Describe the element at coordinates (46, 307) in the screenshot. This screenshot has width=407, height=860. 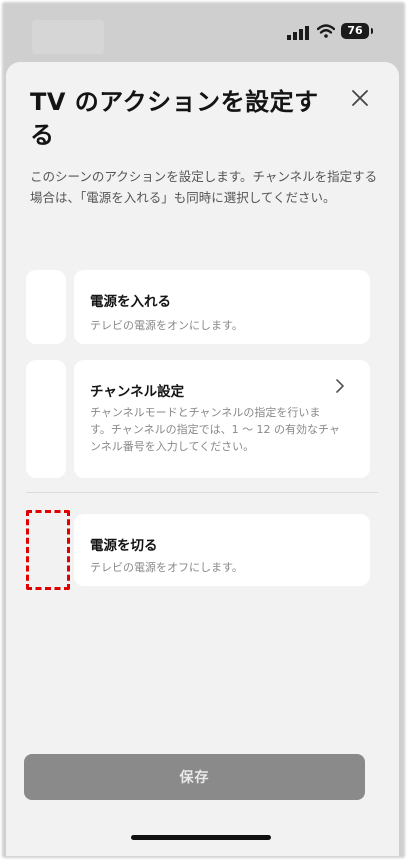
I see `action-checkbox-power-on` at that location.